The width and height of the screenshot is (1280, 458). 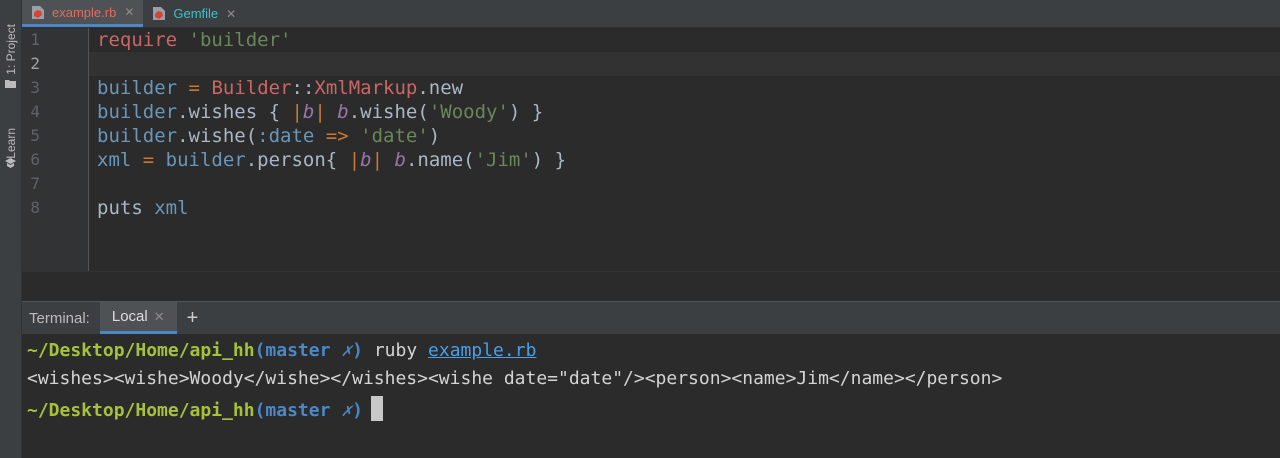 I want to click on string-literal: 'Woody', so click(x=468, y=112).